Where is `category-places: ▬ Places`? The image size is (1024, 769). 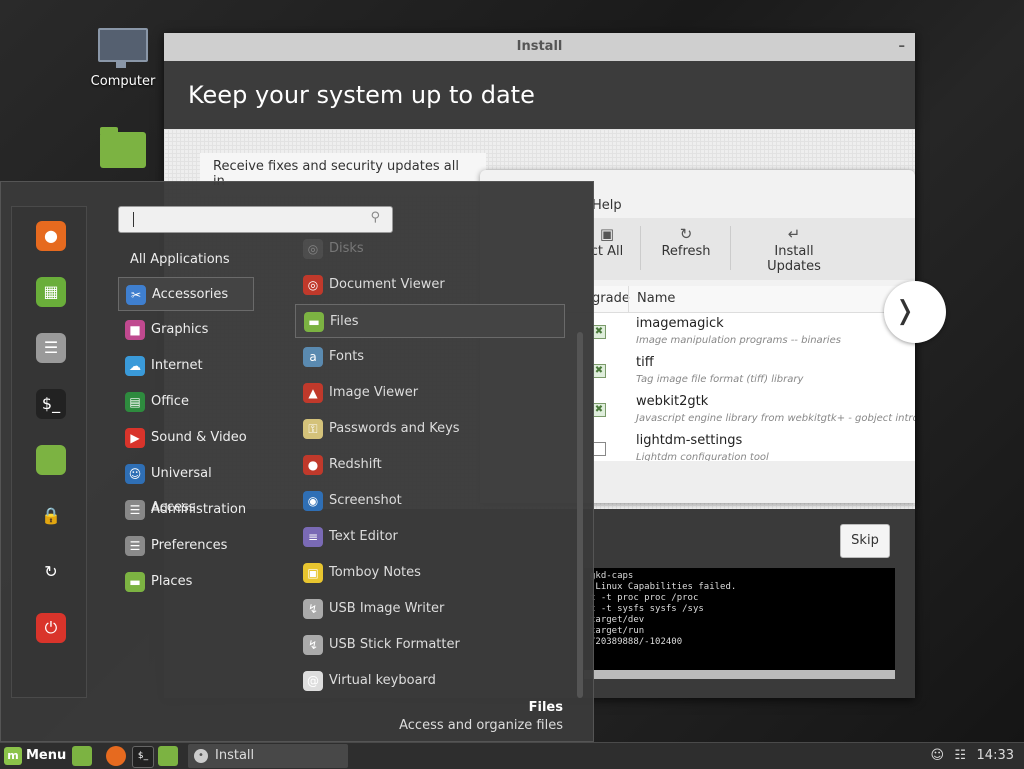
category-places: ▬ Places is located at coordinates (186, 582).